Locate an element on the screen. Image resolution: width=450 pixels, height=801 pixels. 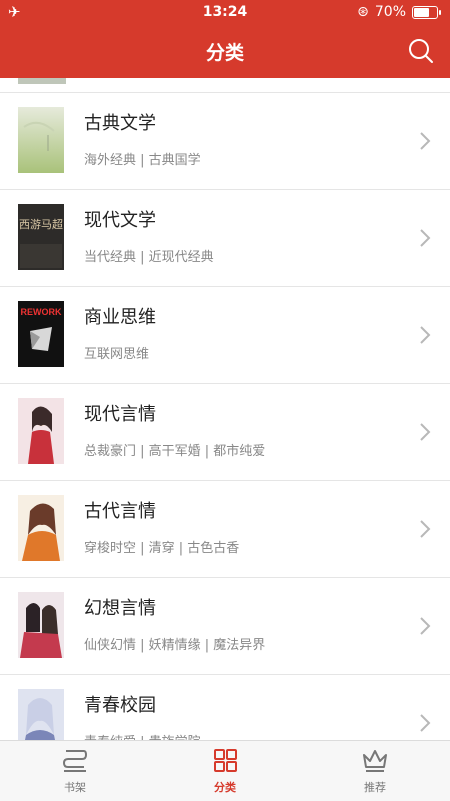
bookshelf-icon is located at coordinates (75, 761).